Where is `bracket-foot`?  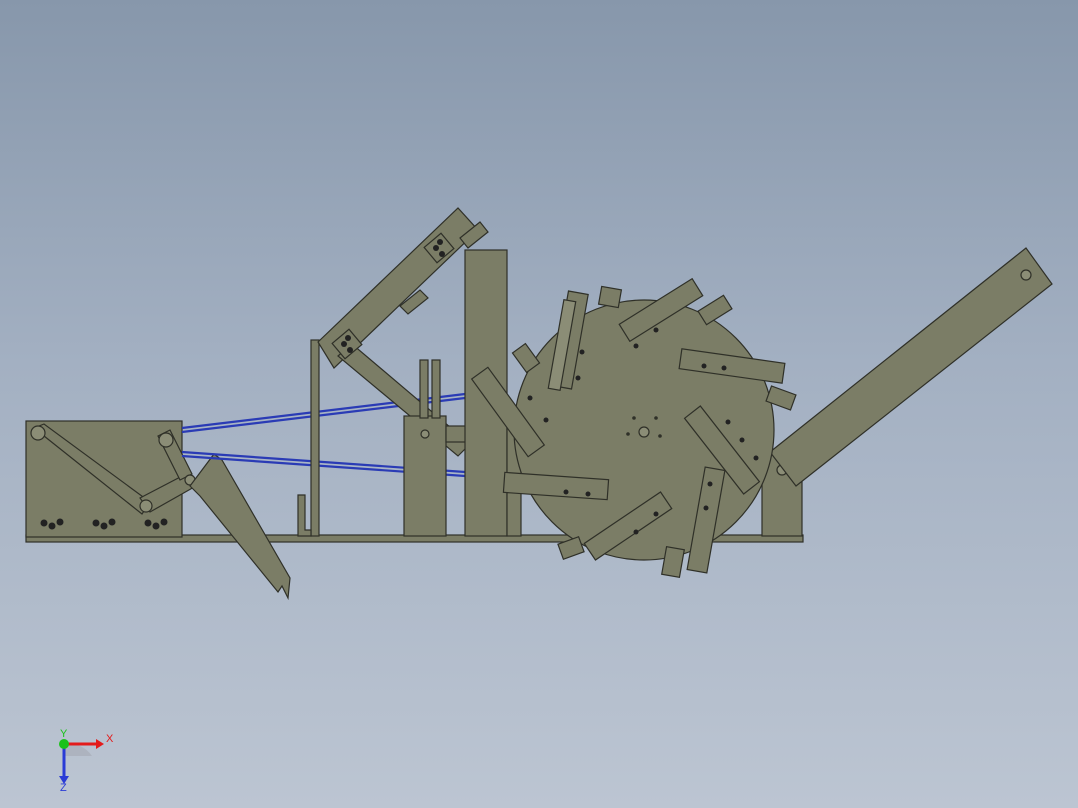 bracket-foot is located at coordinates (304, 515).